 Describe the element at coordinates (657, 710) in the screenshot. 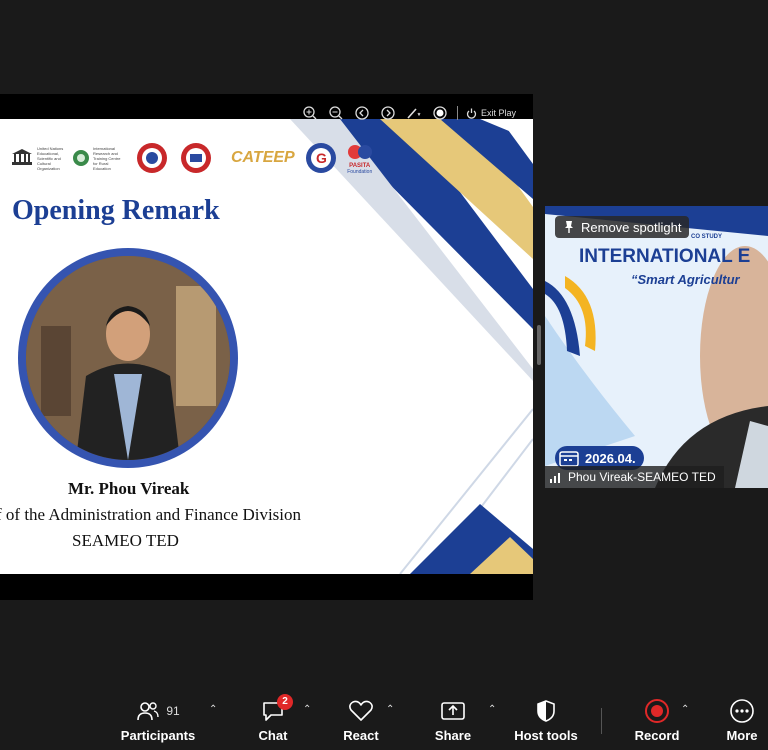

I see `record-icon` at that location.